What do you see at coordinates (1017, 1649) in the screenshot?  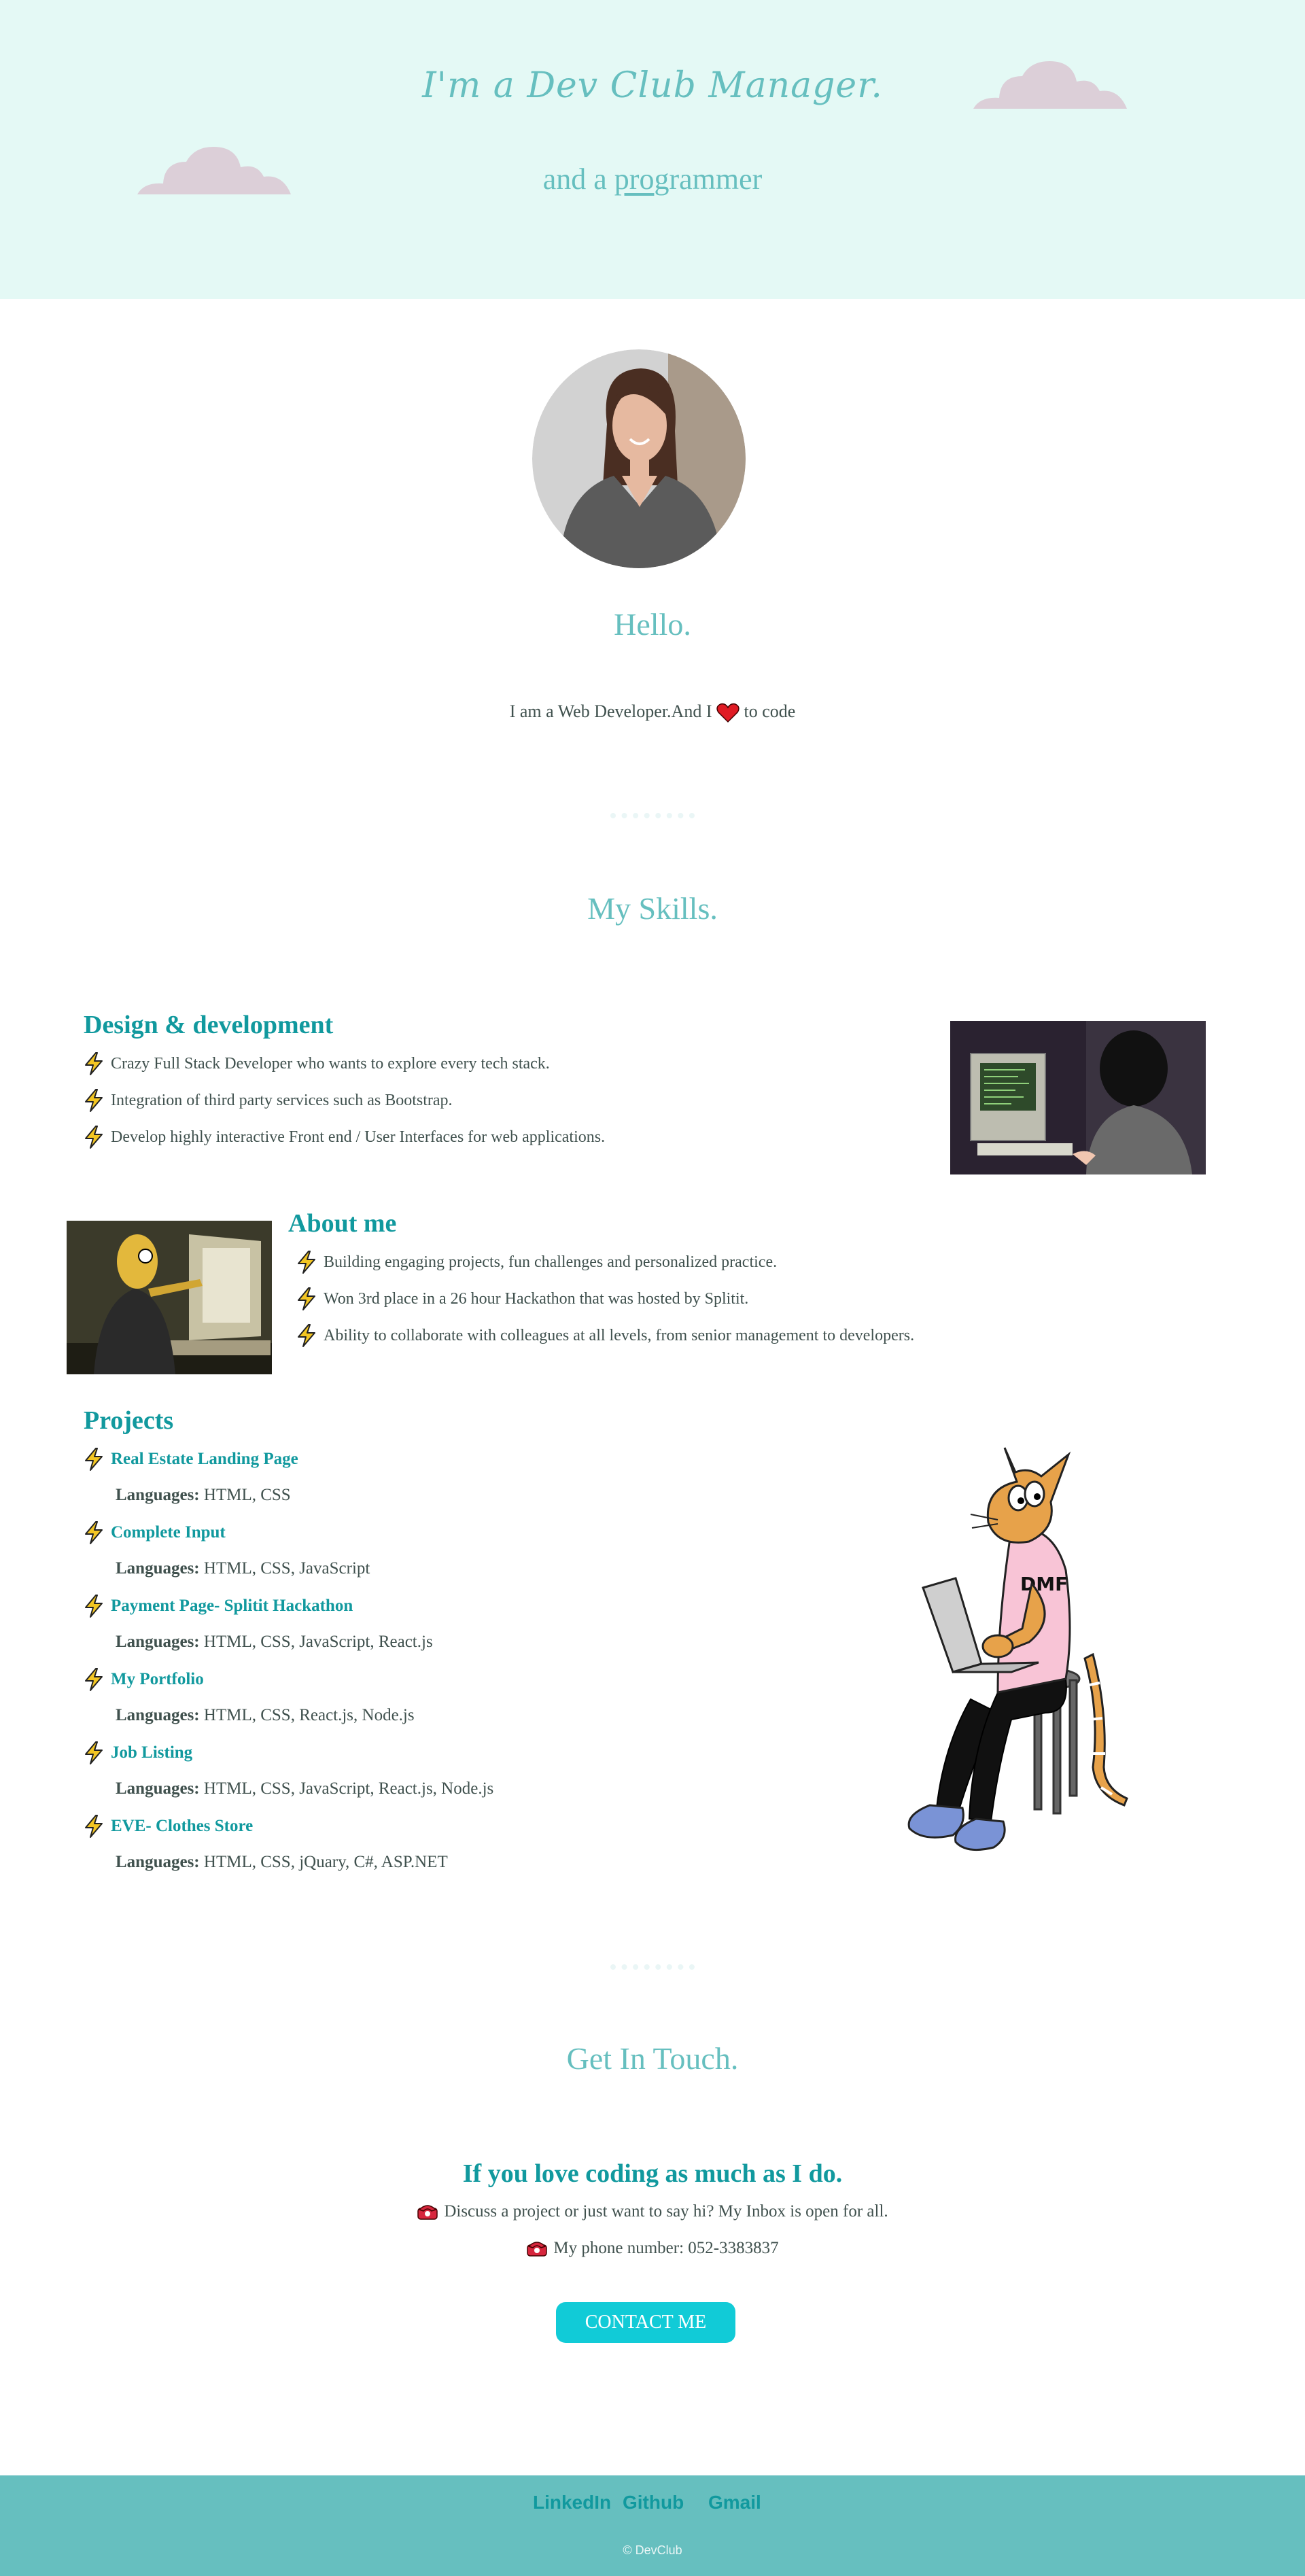 I see `cat-coder-illustration: DMF` at bounding box center [1017, 1649].